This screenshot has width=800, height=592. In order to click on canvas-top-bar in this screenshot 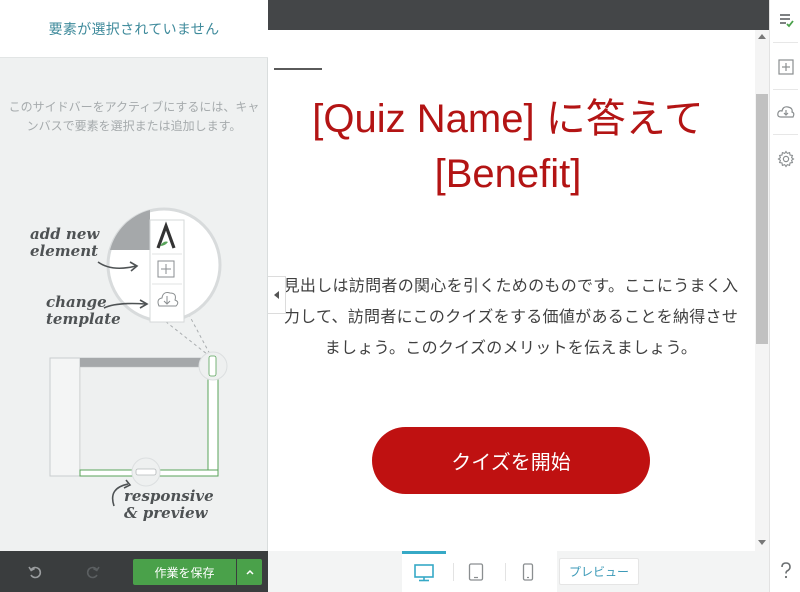, I will do `click(518, 15)`.